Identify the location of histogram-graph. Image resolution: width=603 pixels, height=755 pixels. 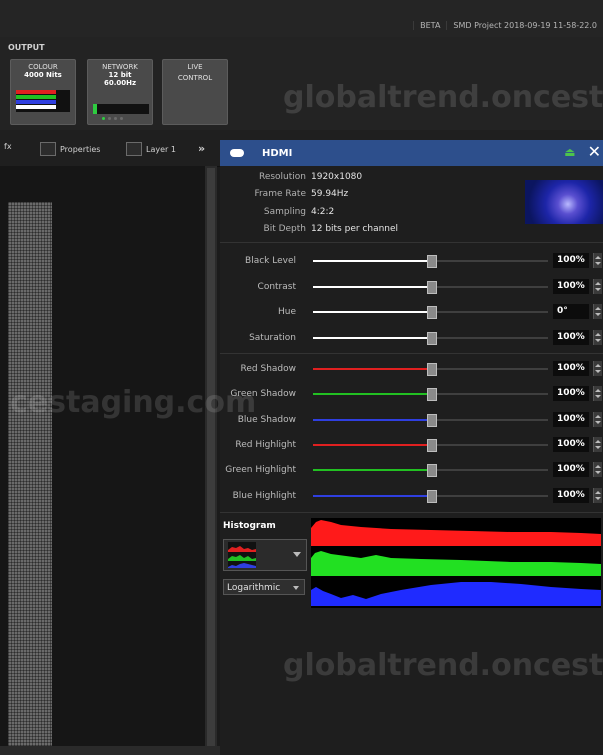
(456, 563).